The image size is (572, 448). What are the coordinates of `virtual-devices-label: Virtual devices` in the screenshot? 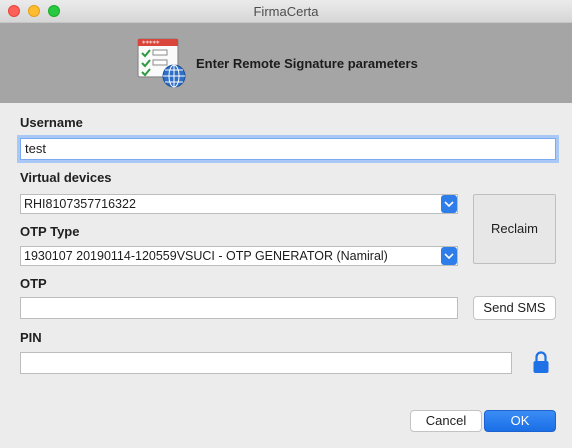 It's located at (66, 177).